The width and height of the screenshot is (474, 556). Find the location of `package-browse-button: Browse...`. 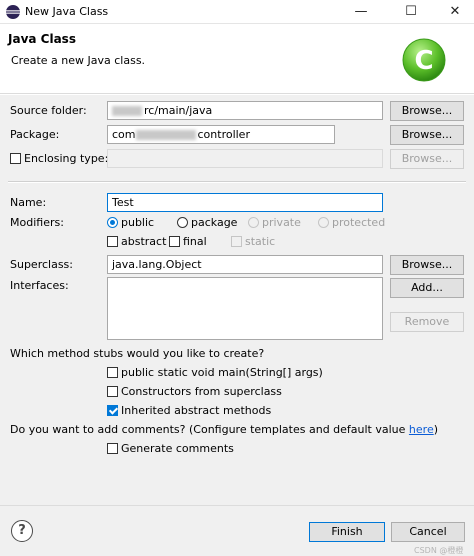

package-browse-button: Browse... is located at coordinates (427, 135).